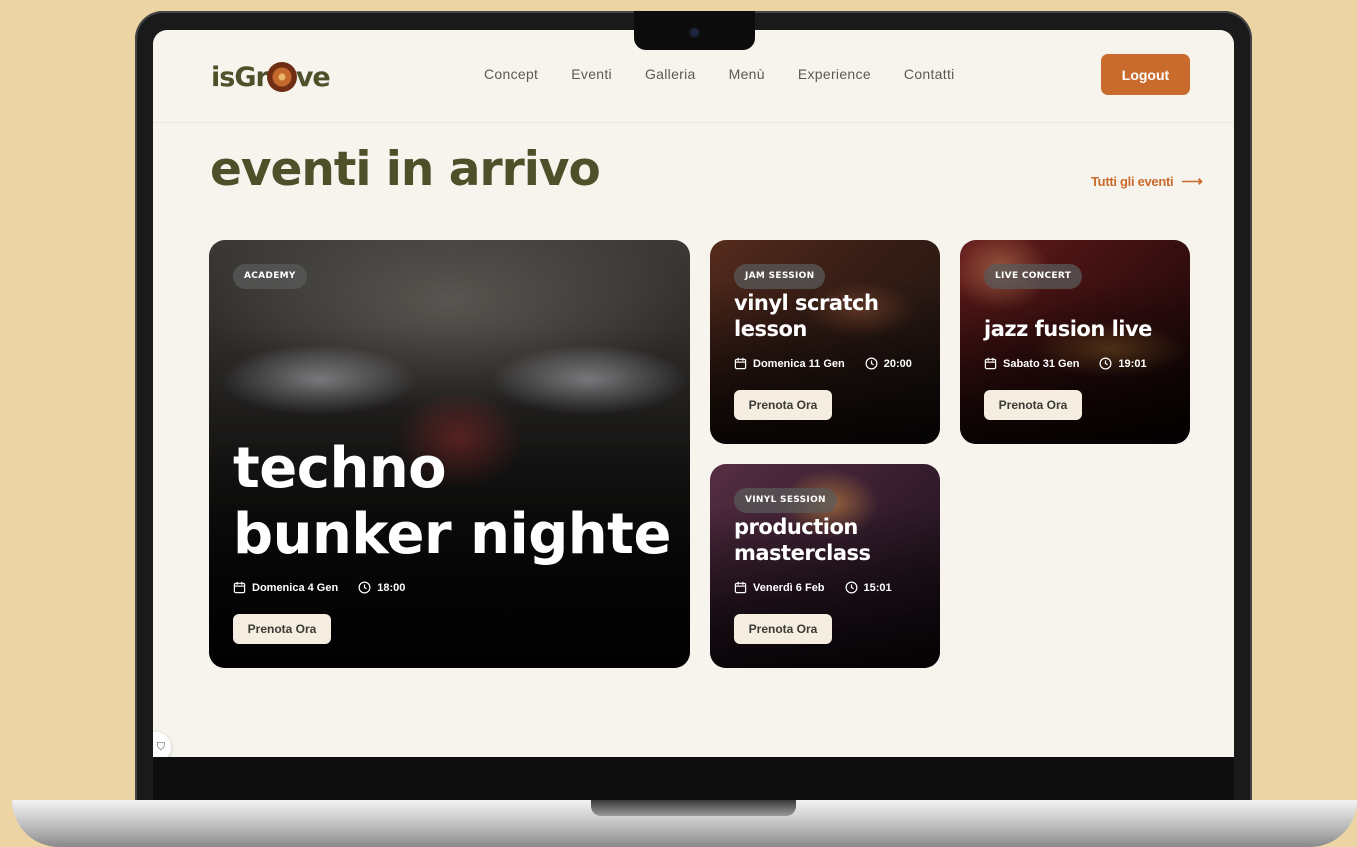 This screenshot has width=1357, height=847. I want to click on event-tag: VINYL SESSION, so click(785, 500).